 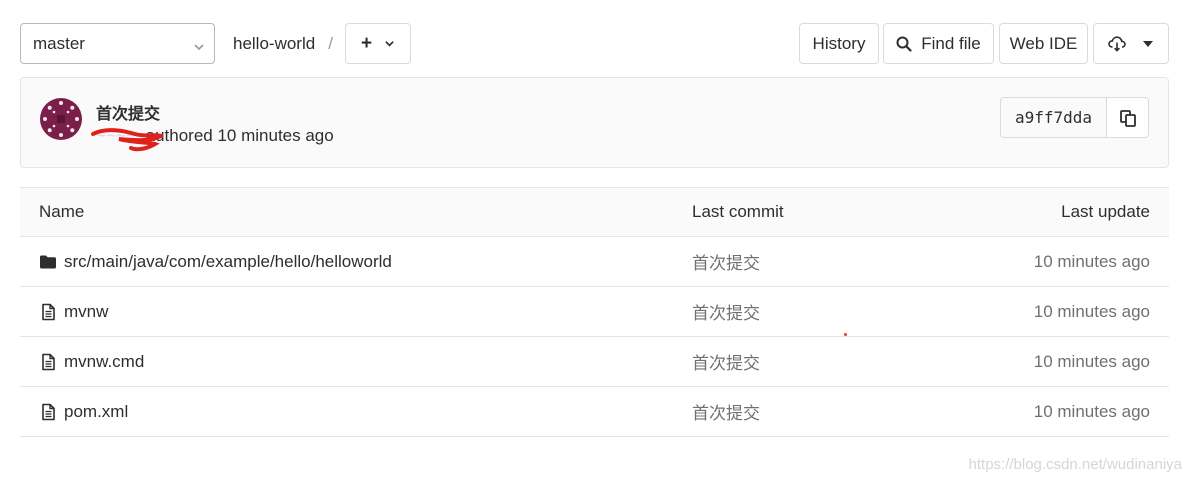 I want to click on table-row: mvnw.cmd 首次提交 10 minutes ago, so click(x=594, y=362).